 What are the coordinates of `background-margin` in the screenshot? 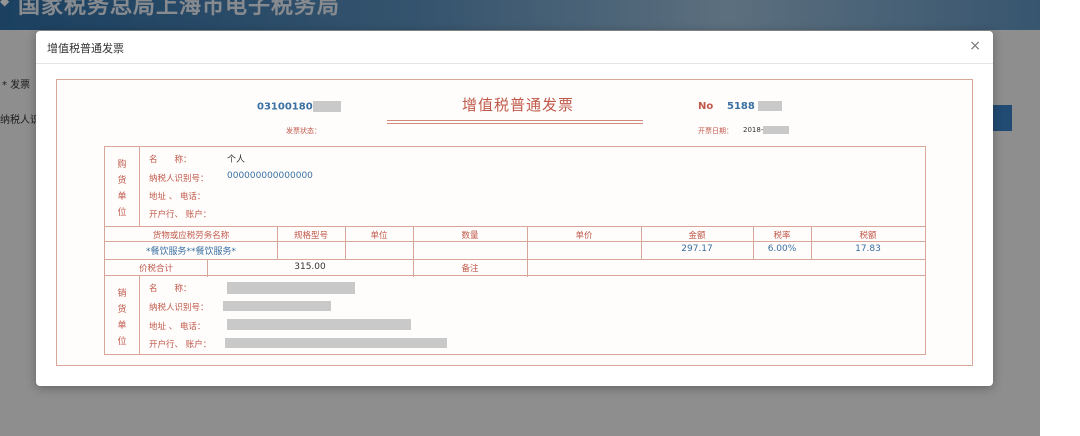 It's located at (1060, 218).